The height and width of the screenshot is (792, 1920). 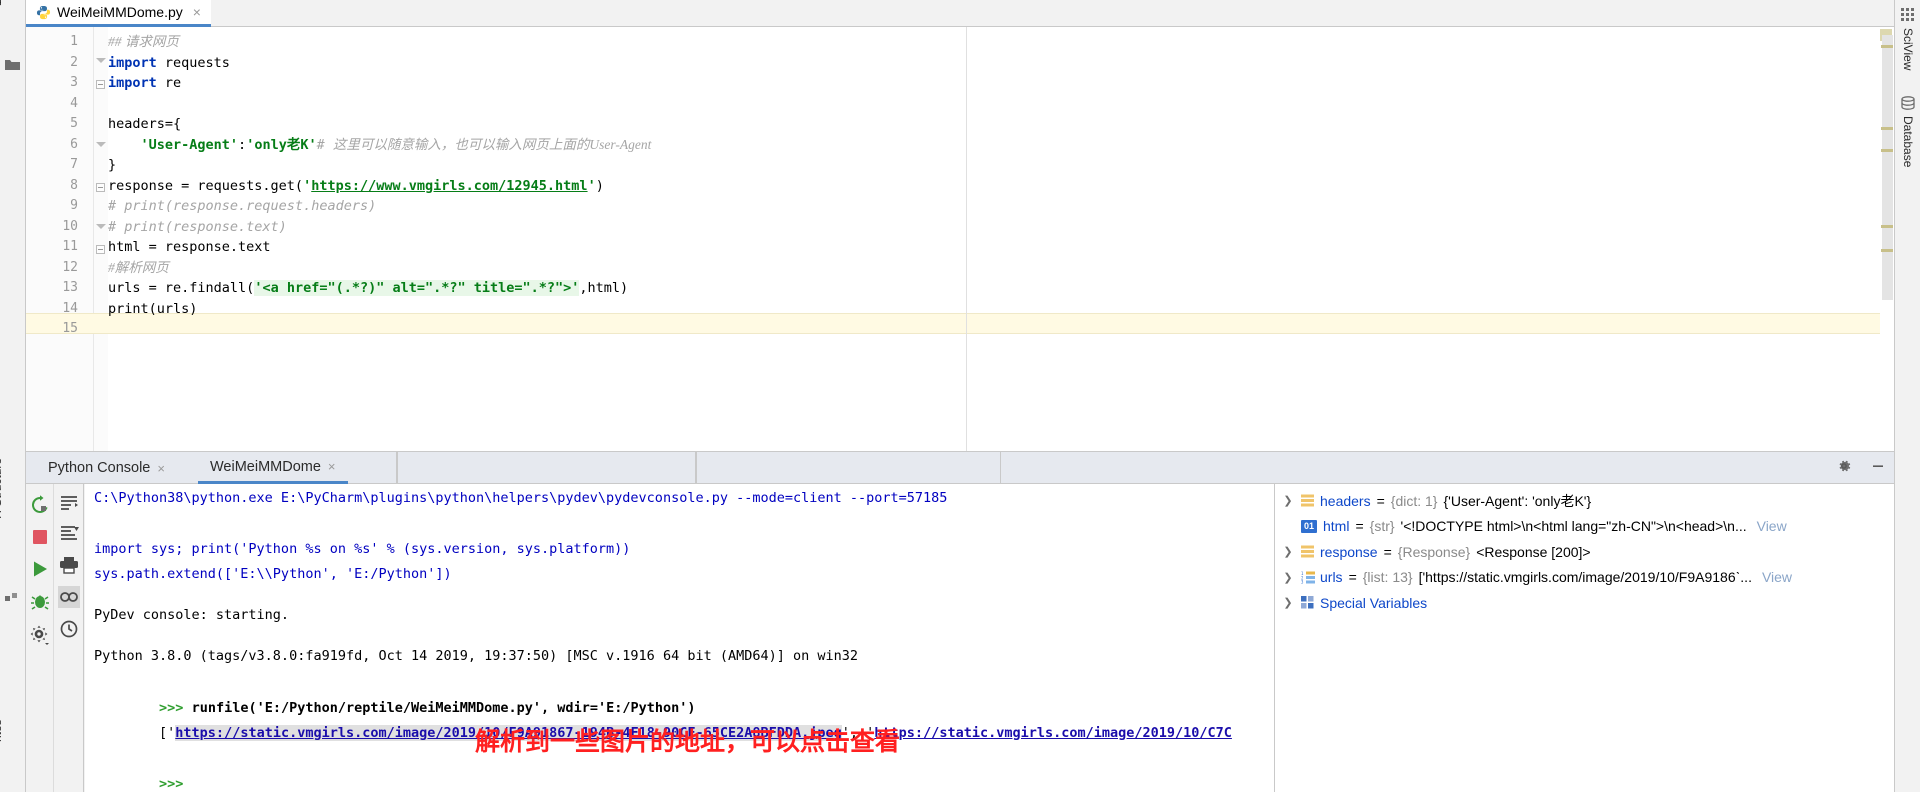 I want to click on dict-icon, so click(x=1307, y=551).